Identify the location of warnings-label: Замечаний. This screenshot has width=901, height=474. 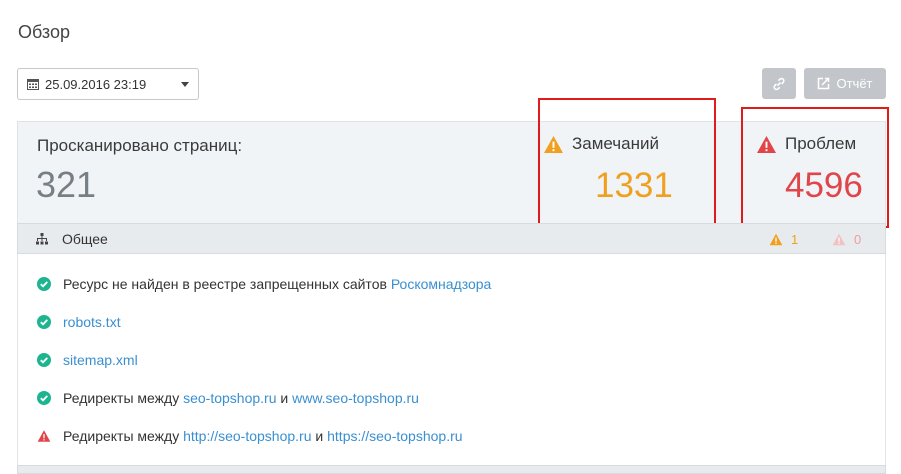
(615, 143).